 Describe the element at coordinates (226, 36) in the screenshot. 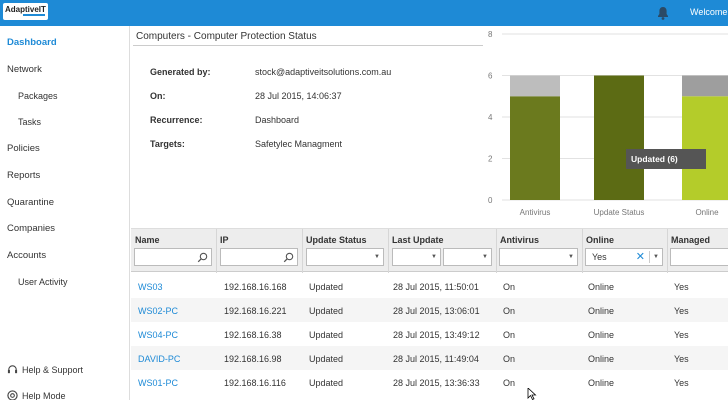

I see `report-title: Computers - Computer Protection Status` at that location.